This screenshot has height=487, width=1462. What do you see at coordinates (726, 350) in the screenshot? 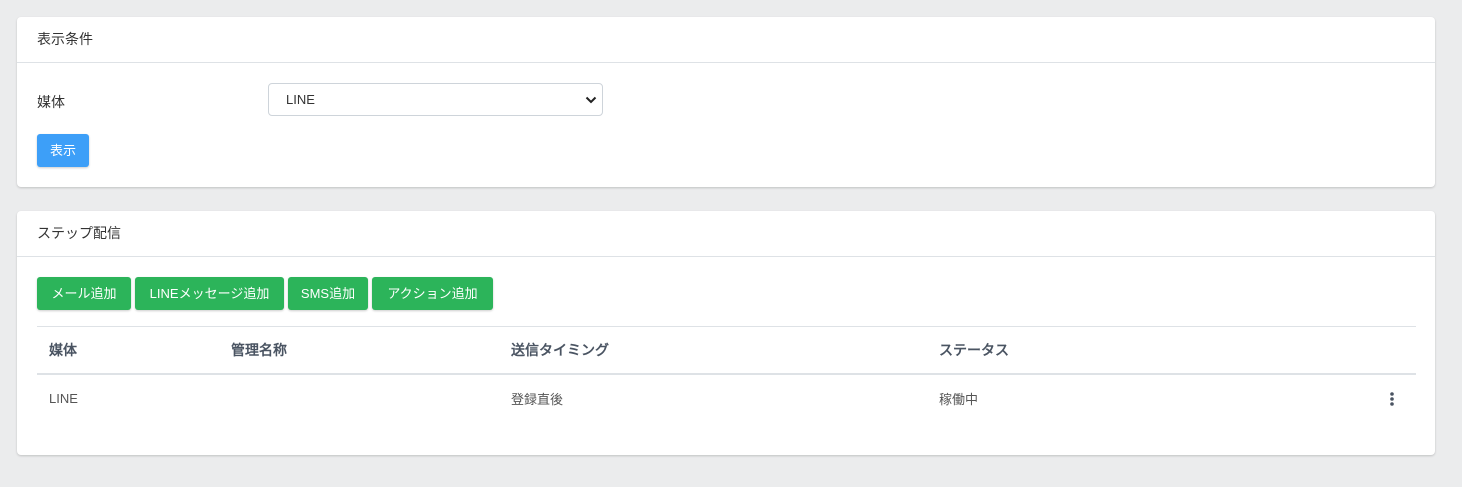
I see `table-header: 媒体 管理名称 送信タイミング ステータス` at bounding box center [726, 350].